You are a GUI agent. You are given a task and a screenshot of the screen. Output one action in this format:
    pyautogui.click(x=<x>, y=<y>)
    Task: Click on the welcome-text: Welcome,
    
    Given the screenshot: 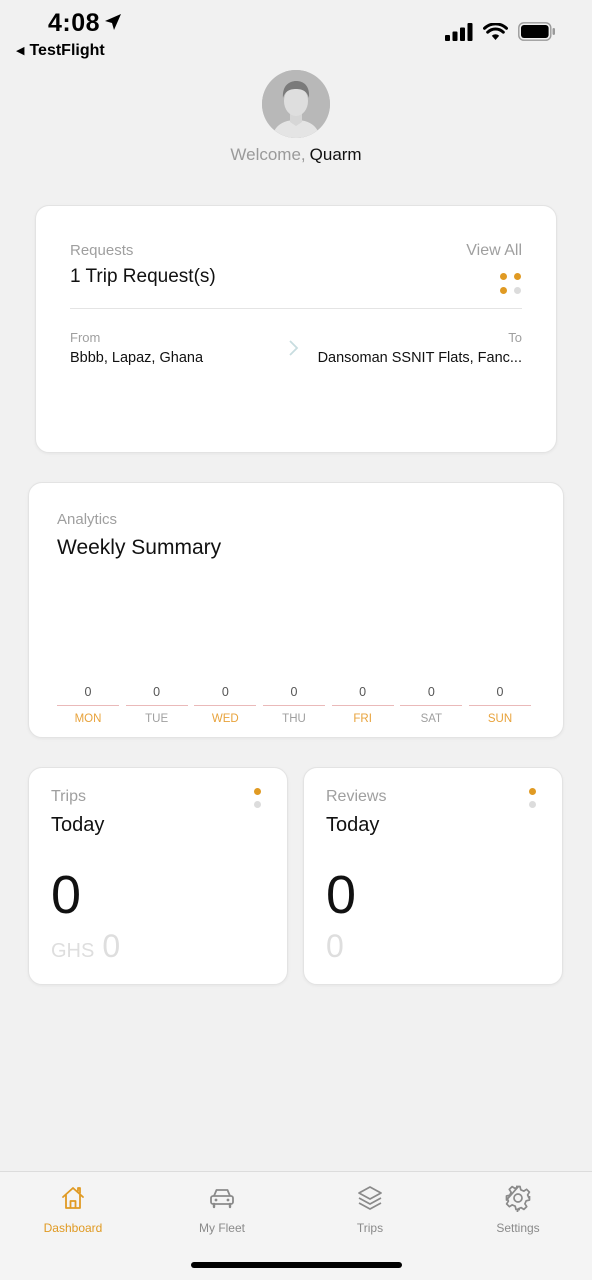 What is the action you would take?
    pyautogui.click(x=268, y=154)
    